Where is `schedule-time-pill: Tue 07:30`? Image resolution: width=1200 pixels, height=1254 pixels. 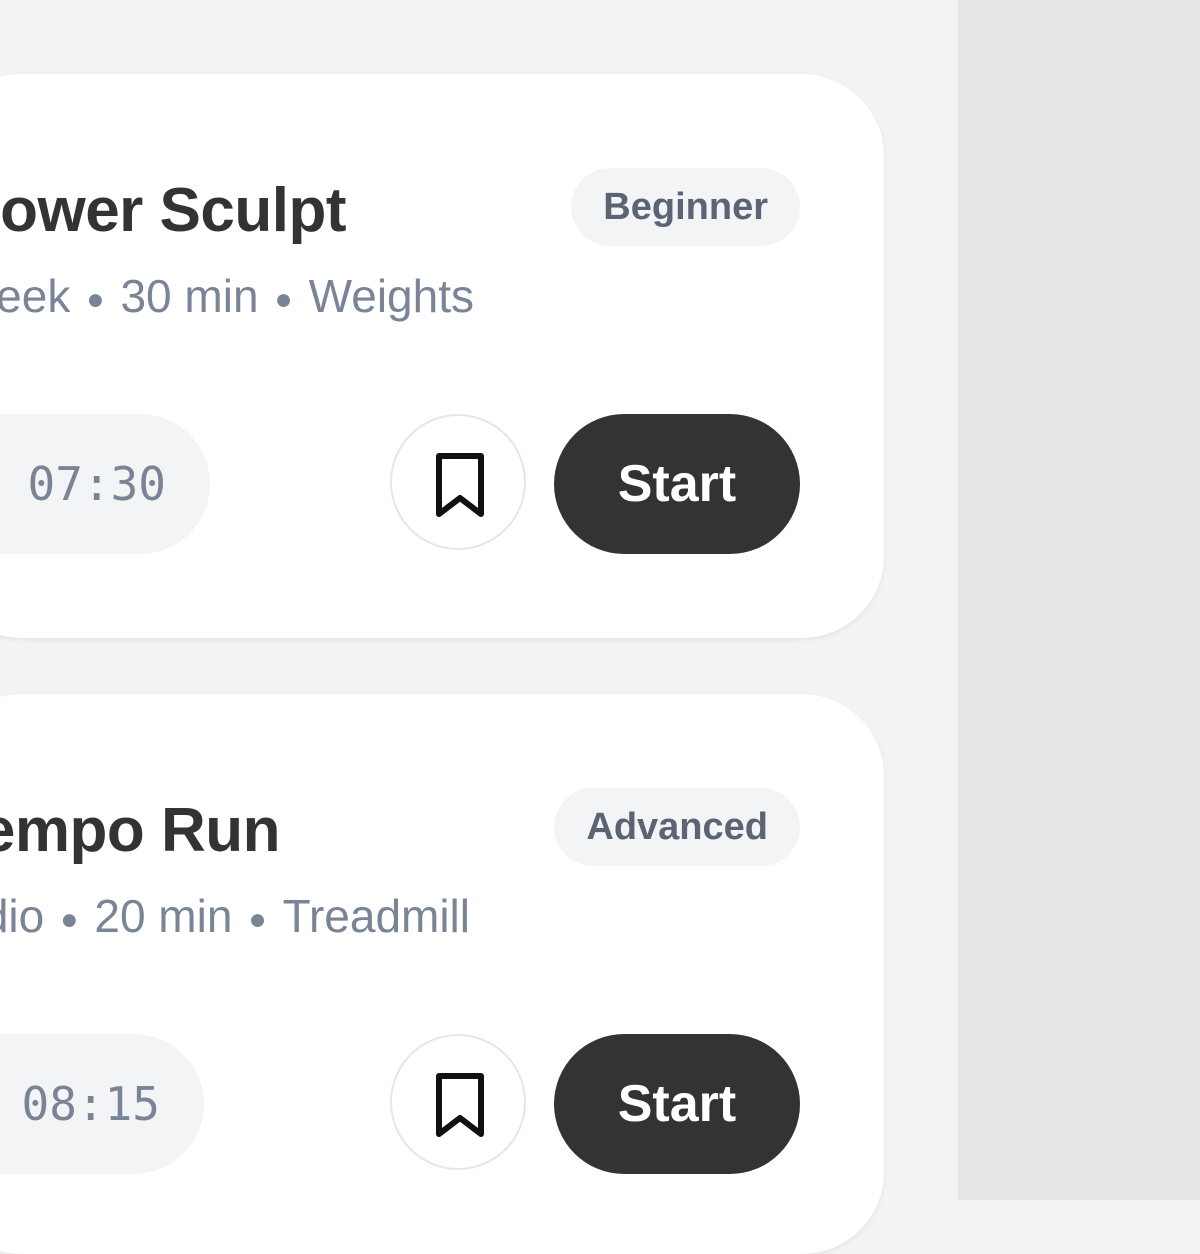 schedule-time-pill: Tue 07:30 is located at coordinates (105, 484).